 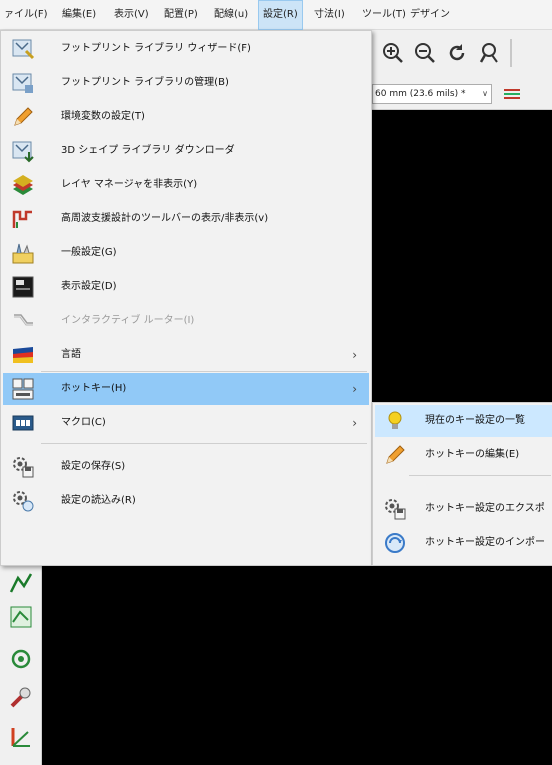 What do you see at coordinates (430, 15) in the screenshot?
I see `menu-design: デザイン` at bounding box center [430, 15].